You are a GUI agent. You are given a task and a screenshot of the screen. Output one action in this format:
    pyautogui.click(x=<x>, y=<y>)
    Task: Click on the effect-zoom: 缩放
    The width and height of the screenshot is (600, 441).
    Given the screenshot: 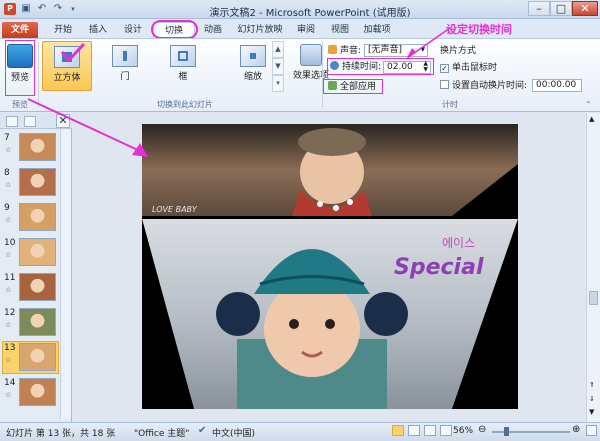 What is the action you would take?
    pyautogui.click(x=253, y=66)
    